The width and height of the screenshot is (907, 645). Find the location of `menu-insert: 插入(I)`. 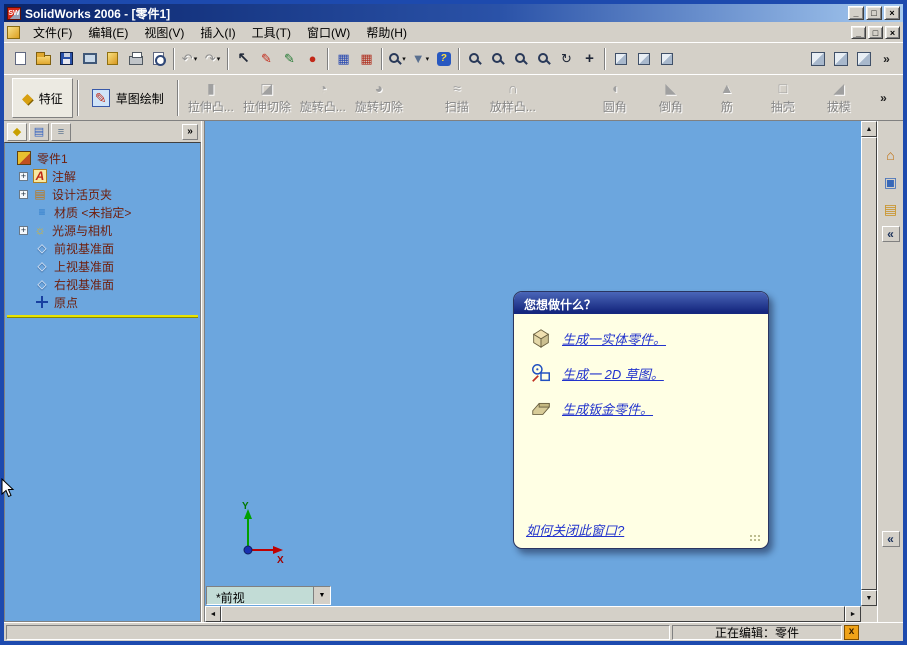

menu-insert: 插入(I) is located at coordinates (217, 32).